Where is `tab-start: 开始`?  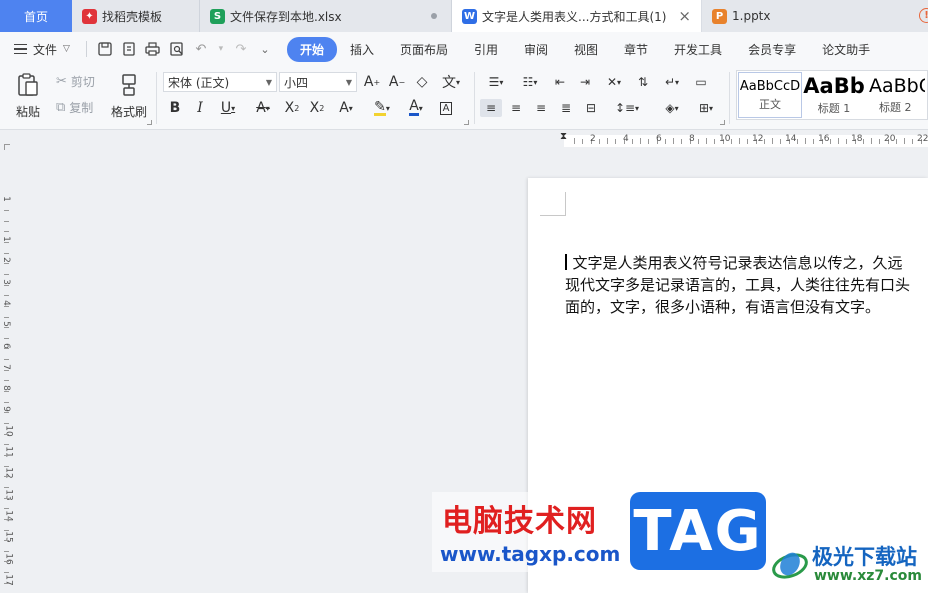 tab-start: 开始 is located at coordinates (311, 49).